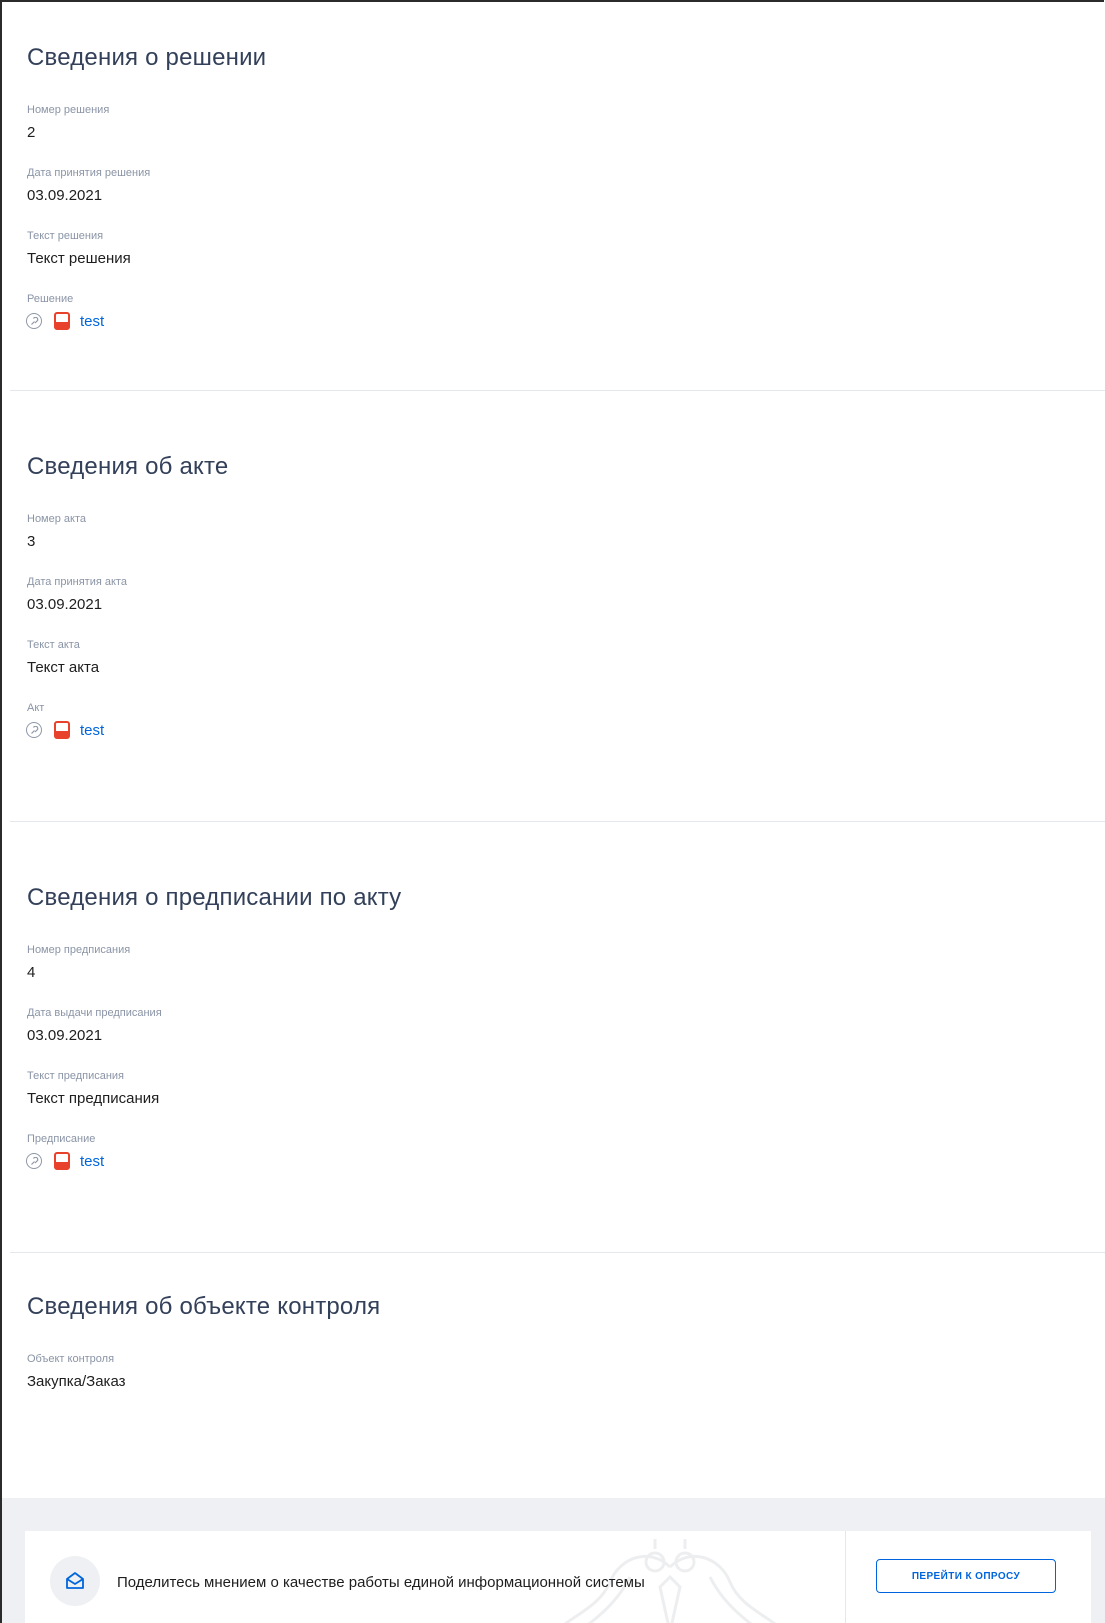  Describe the element at coordinates (845, 1577) in the screenshot. I see `survey-separator` at that location.